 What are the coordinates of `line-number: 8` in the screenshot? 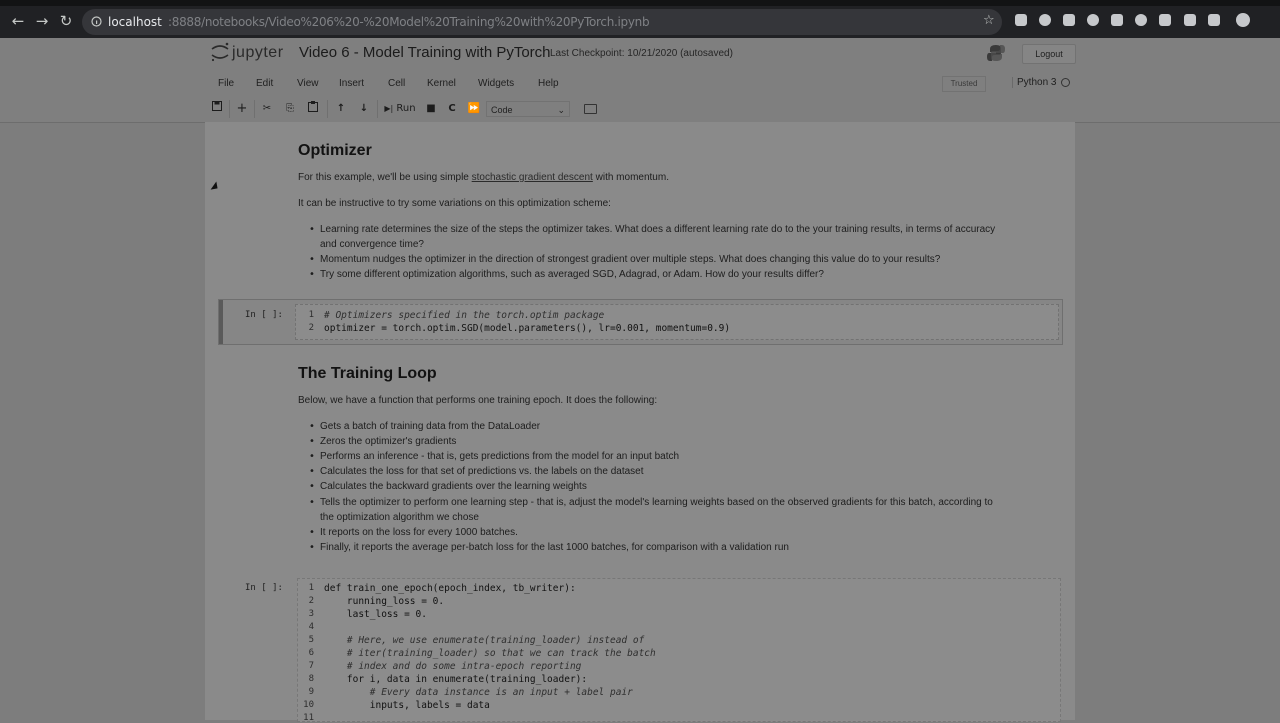 It's located at (311, 679).